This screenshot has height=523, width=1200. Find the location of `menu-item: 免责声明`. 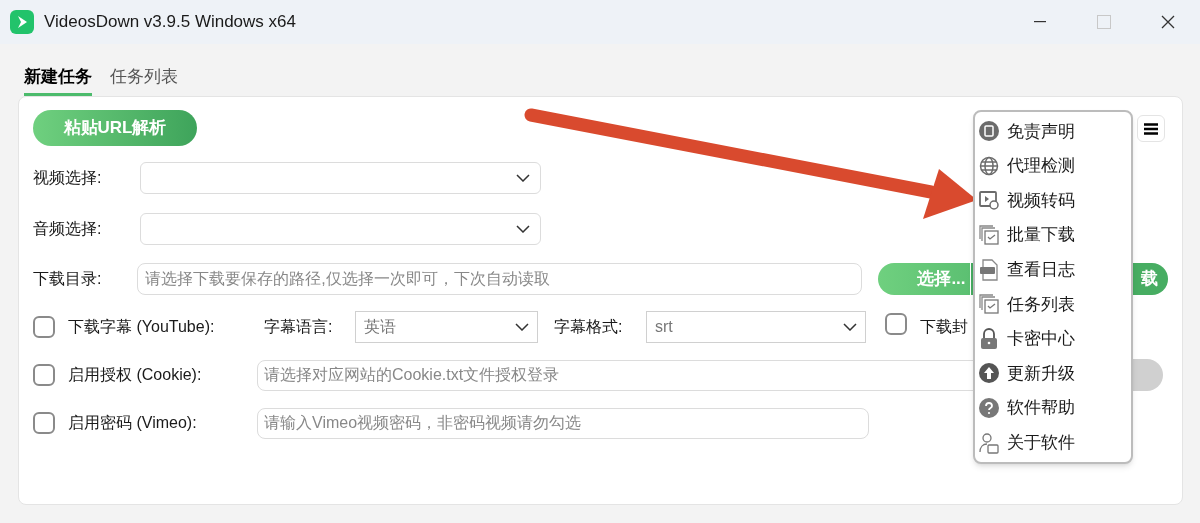

menu-item: 免责声明 is located at coordinates (1053, 131).